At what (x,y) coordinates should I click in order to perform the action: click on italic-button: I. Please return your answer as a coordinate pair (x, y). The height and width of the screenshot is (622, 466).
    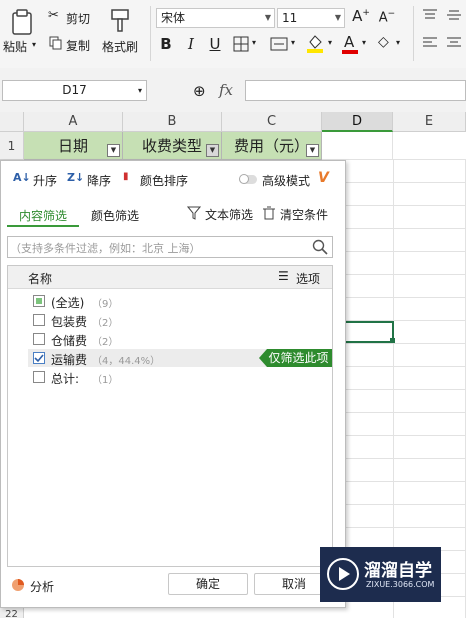
    Looking at the image, I should click on (191, 44).